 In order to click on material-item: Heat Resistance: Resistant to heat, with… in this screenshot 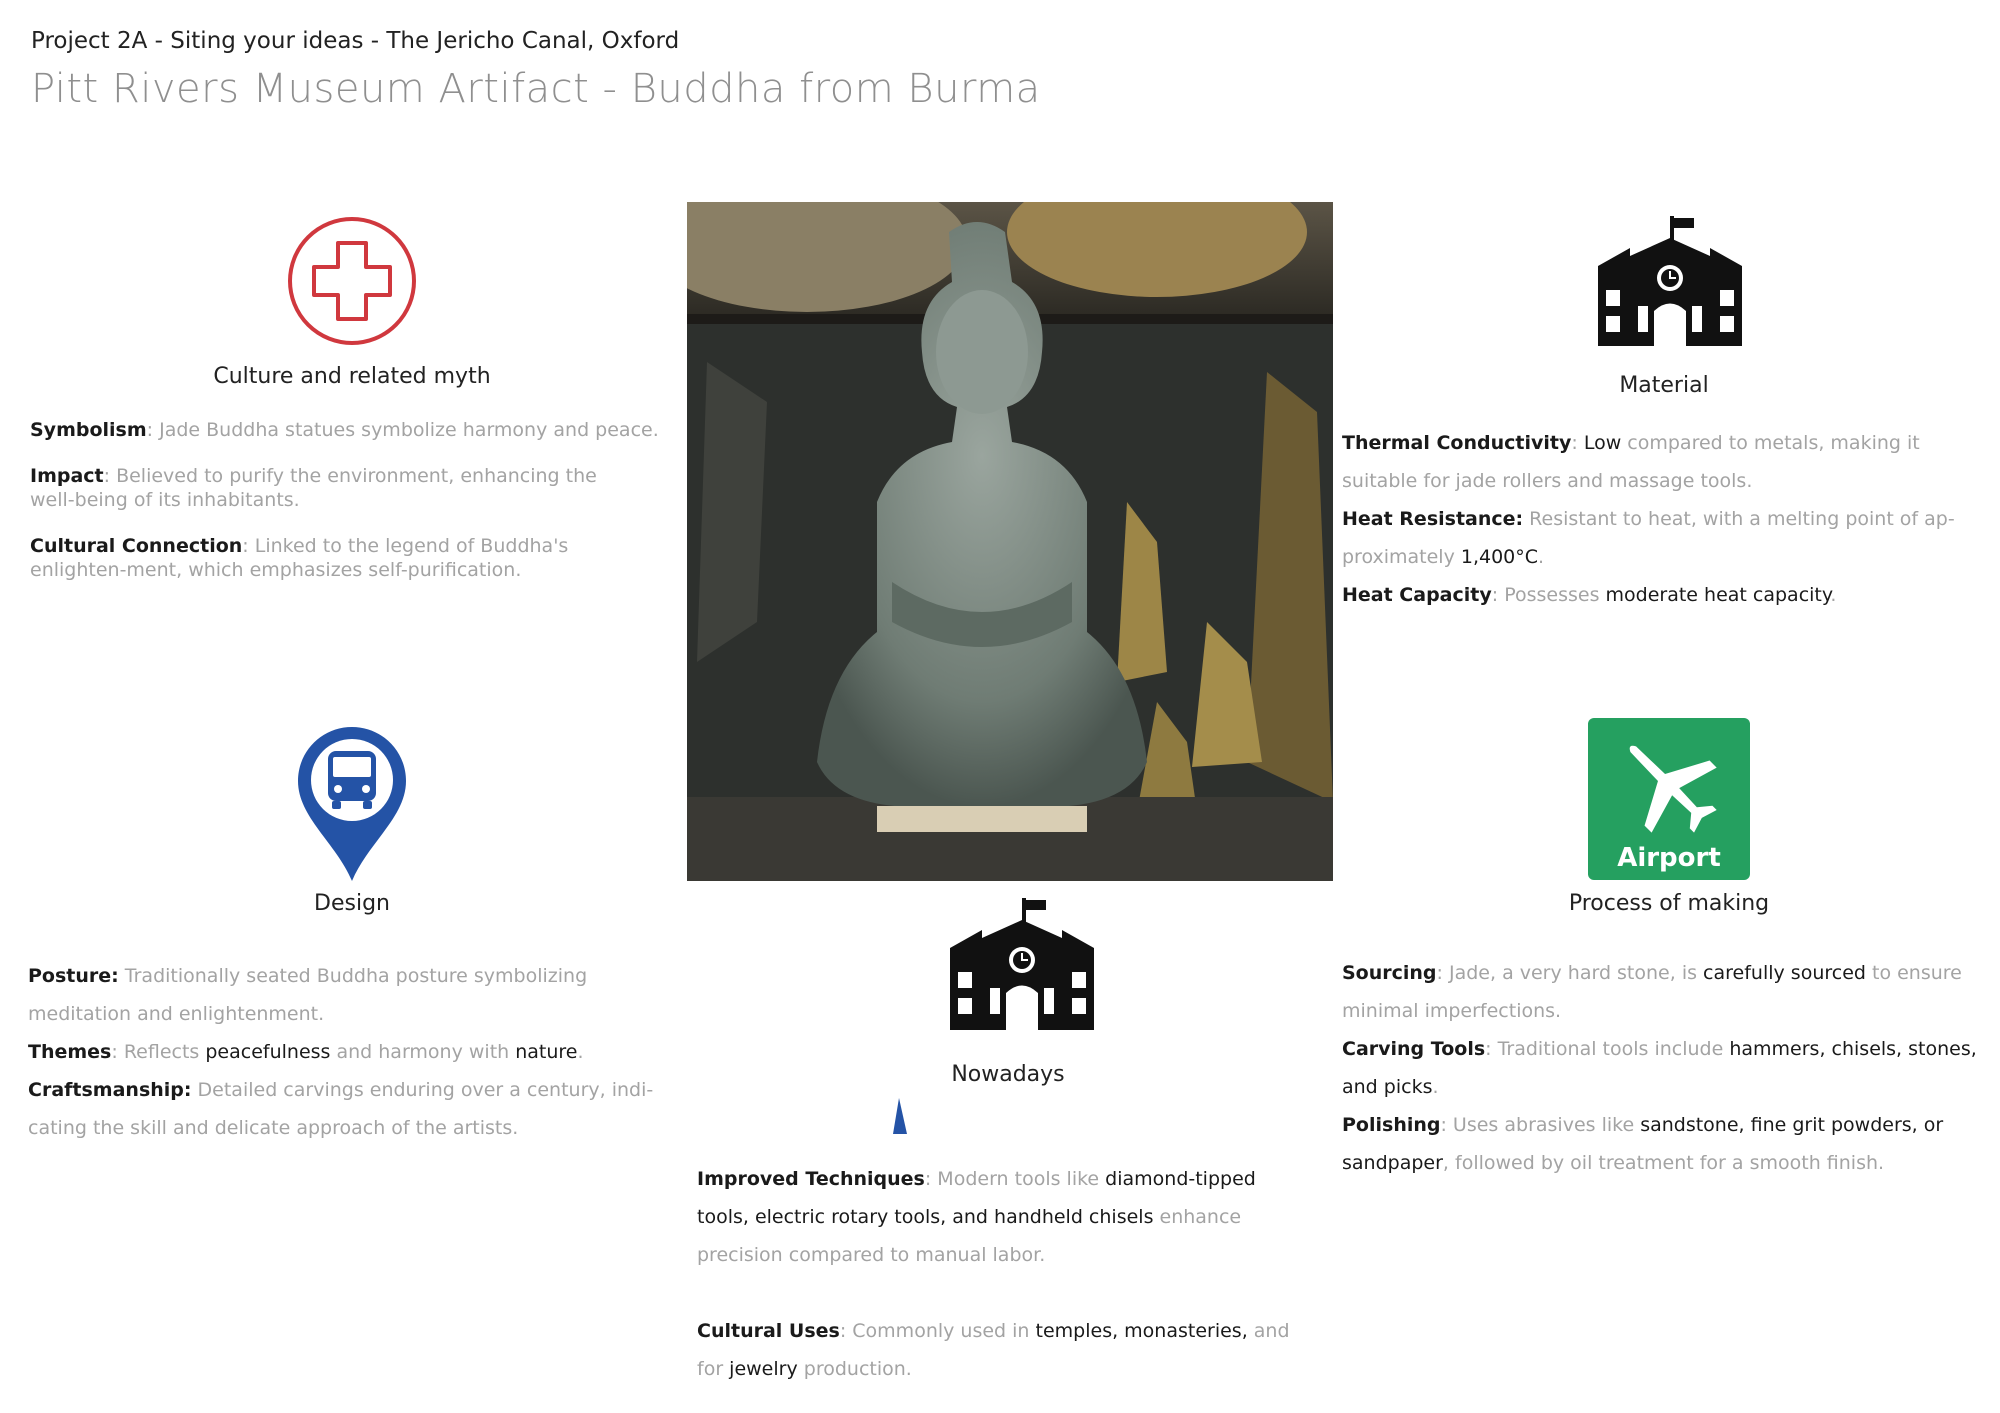, I will do `click(1648, 538)`.